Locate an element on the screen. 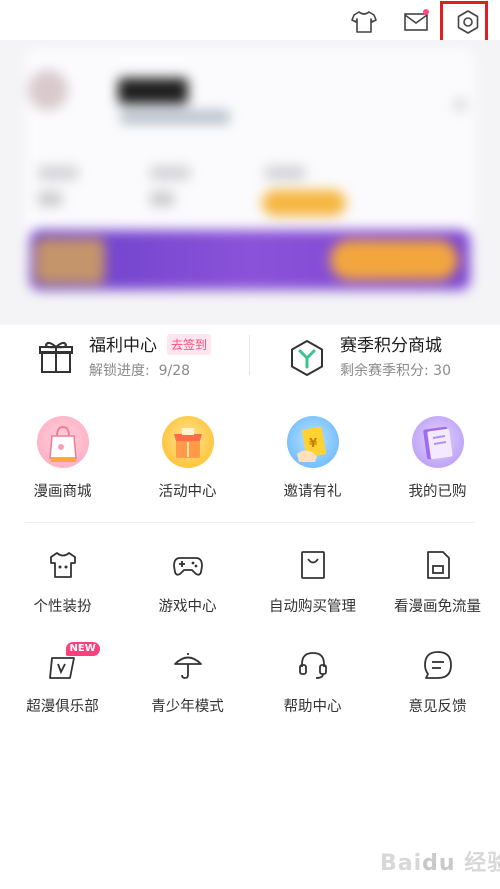 Image resolution: width=500 pixels, height=889 pixels. new-badge: NEW is located at coordinates (82, 649).